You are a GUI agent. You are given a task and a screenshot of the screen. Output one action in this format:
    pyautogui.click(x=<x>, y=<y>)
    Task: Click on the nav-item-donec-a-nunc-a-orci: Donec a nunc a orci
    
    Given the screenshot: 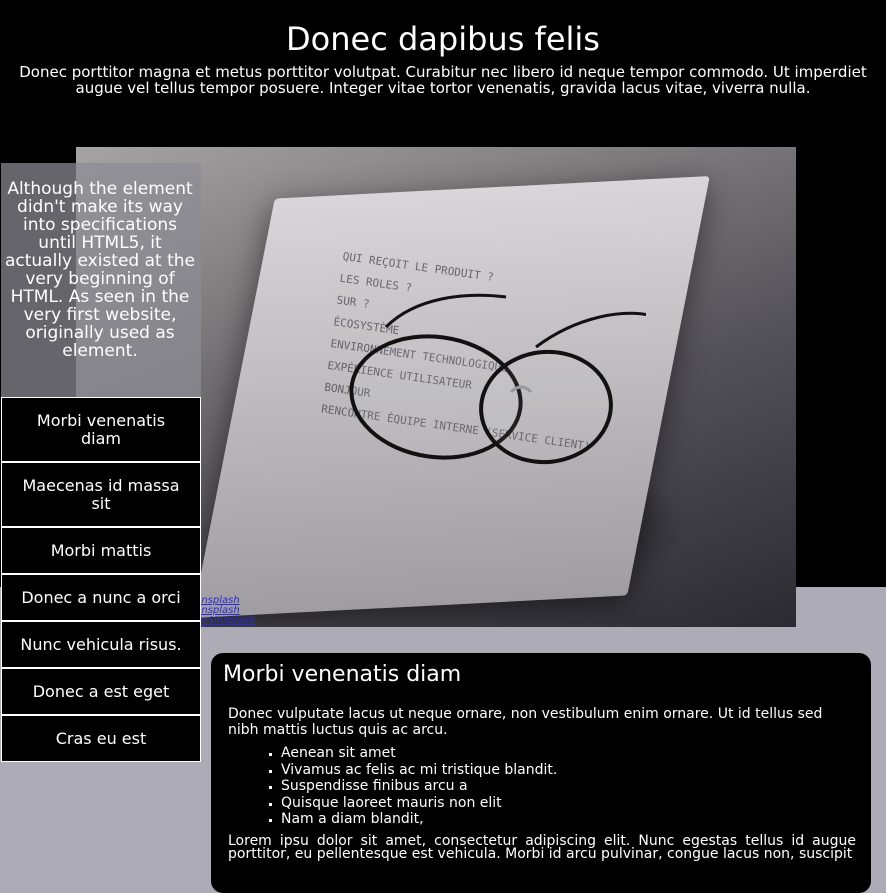 What is the action you would take?
    pyautogui.click(x=101, y=597)
    